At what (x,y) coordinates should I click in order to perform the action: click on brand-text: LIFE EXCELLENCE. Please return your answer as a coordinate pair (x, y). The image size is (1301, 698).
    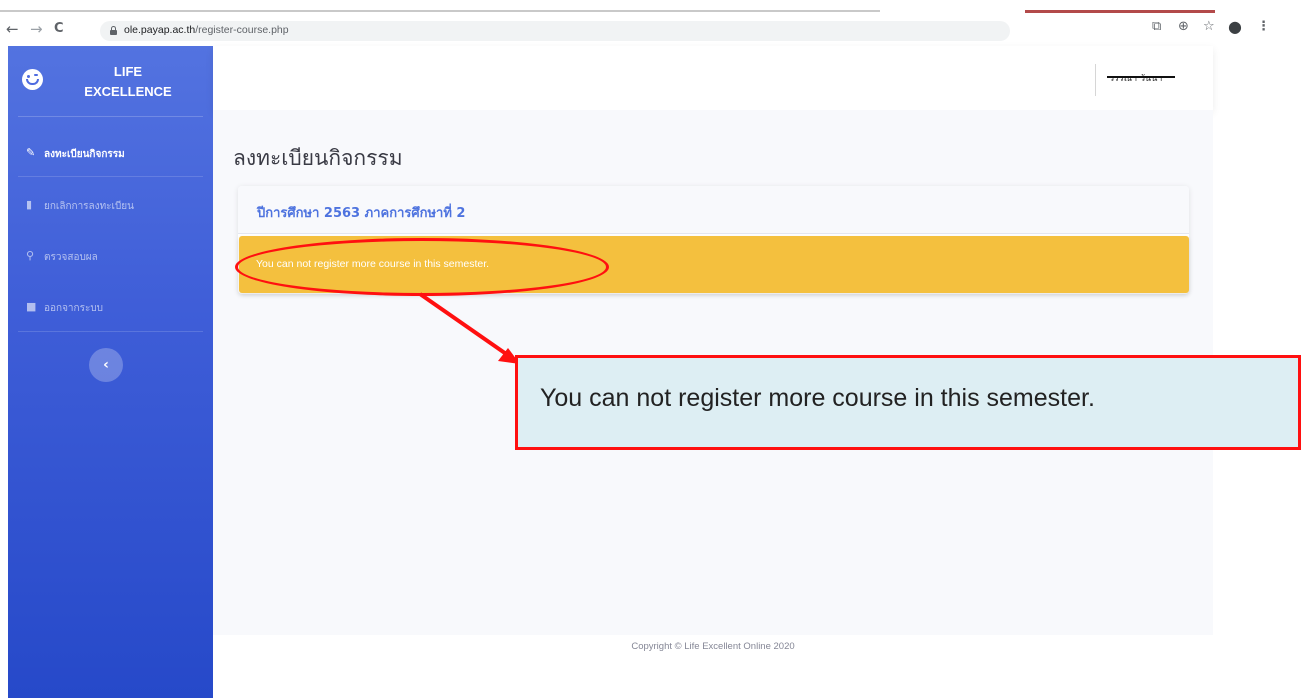
    Looking at the image, I should click on (128, 82).